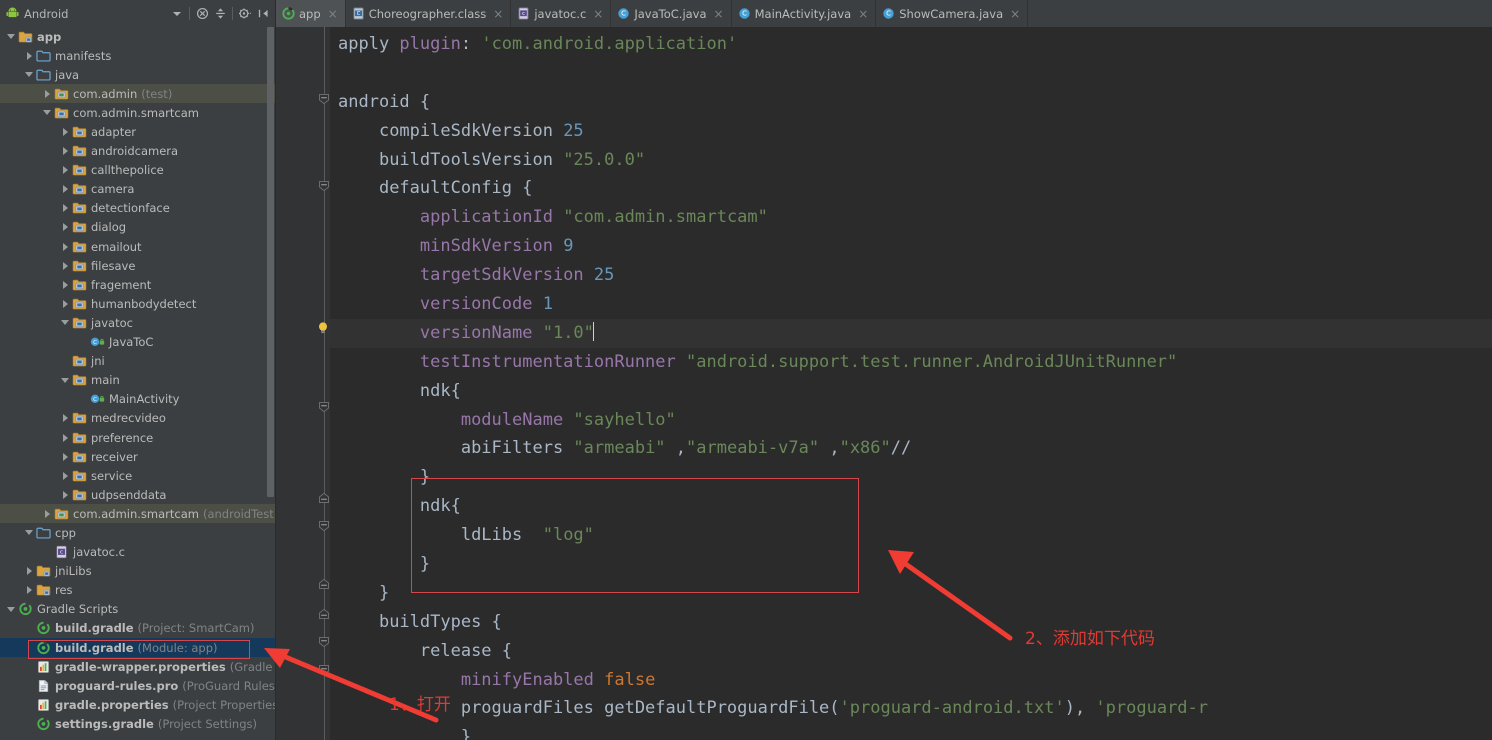  What do you see at coordinates (137, 189) in the screenshot?
I see `tree-item-camera: camera` at bounding box center [137, 189].